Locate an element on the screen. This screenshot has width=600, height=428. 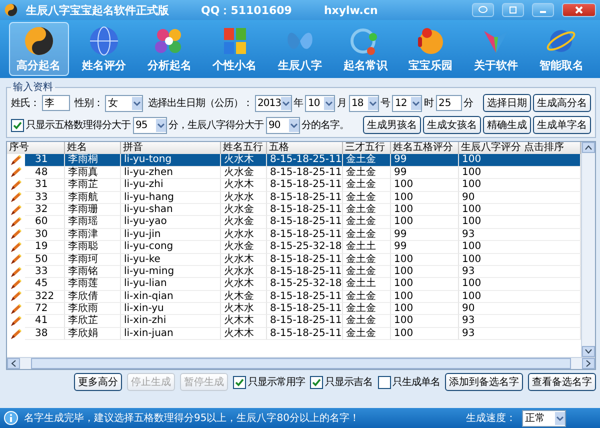
table-cell: 33 is located at coordinates (45, 272).